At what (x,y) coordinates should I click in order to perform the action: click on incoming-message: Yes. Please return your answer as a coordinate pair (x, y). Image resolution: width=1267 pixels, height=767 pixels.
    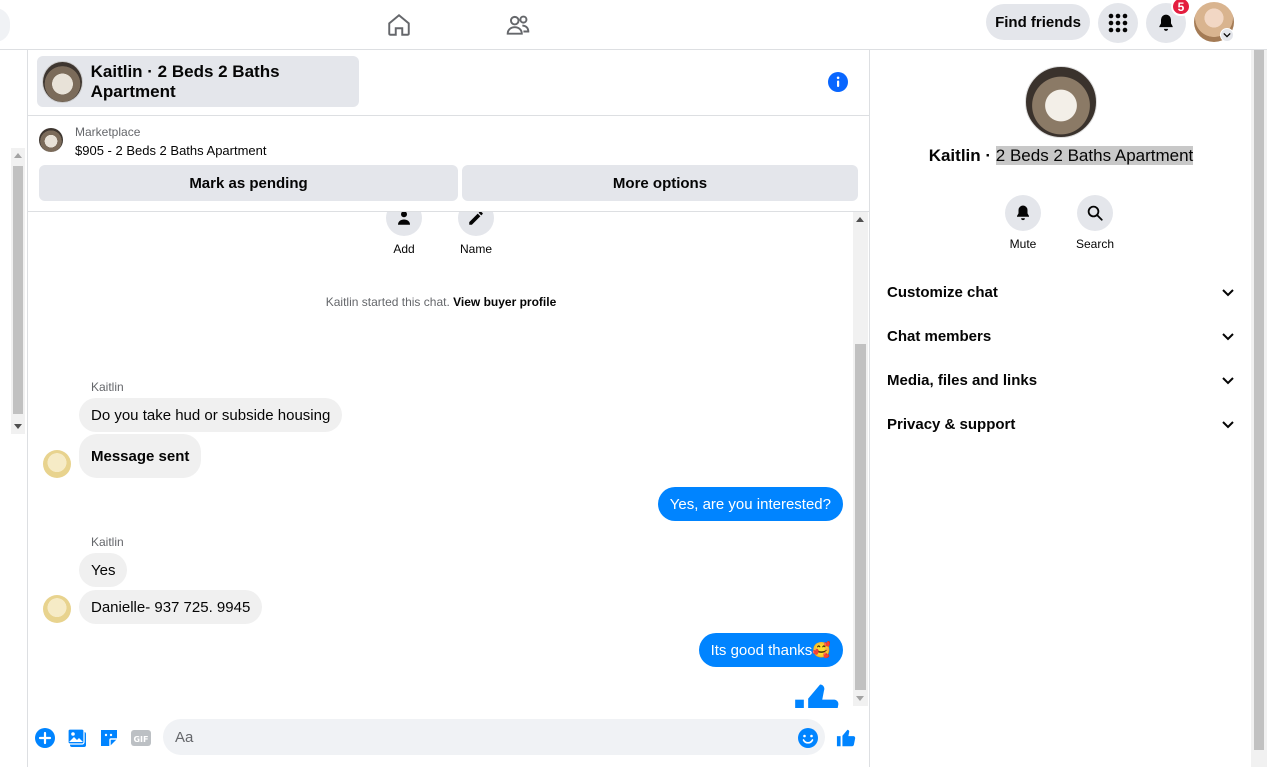
    Looking at the image, I should click on (103, 570).